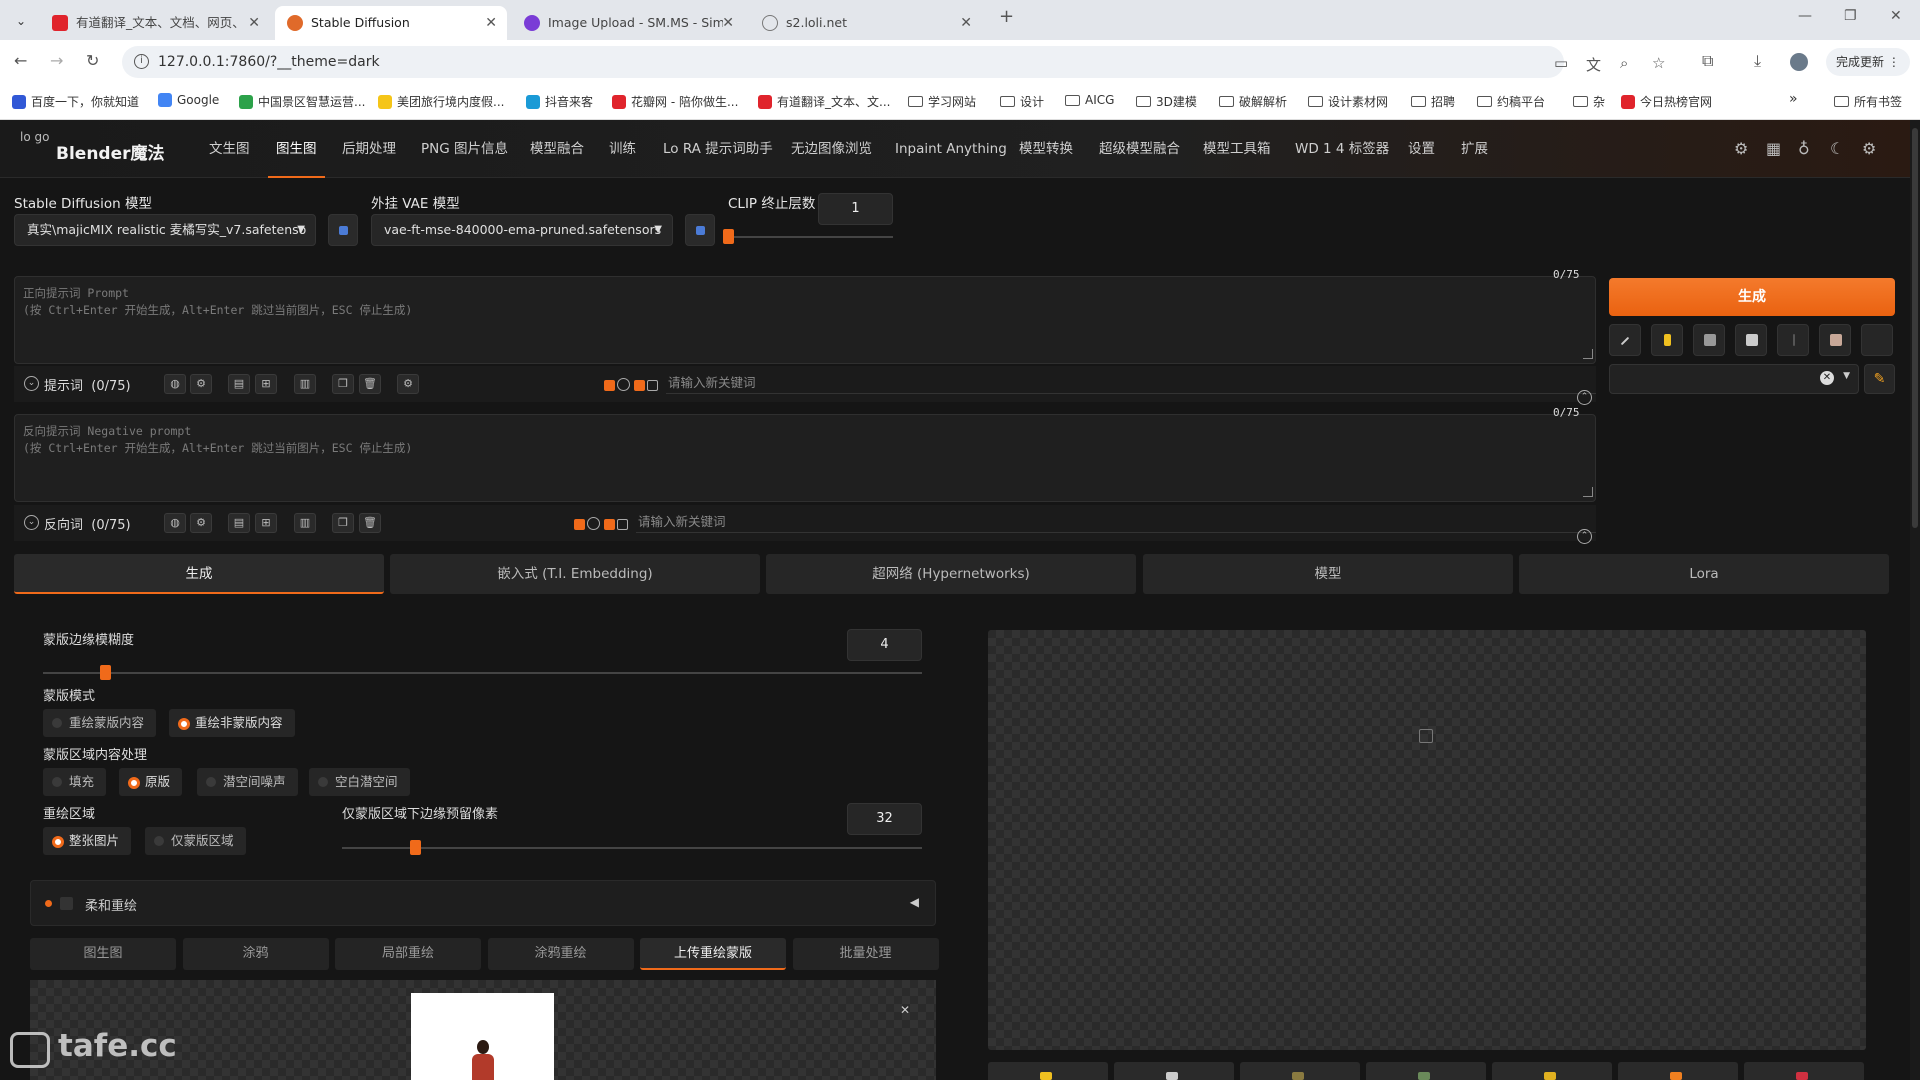 This screenshot has height=1080, width=1920. Describe the element at coordinates (914, 902) in the screenshot. I see `expand-arrow-icon: ◀` at that location.